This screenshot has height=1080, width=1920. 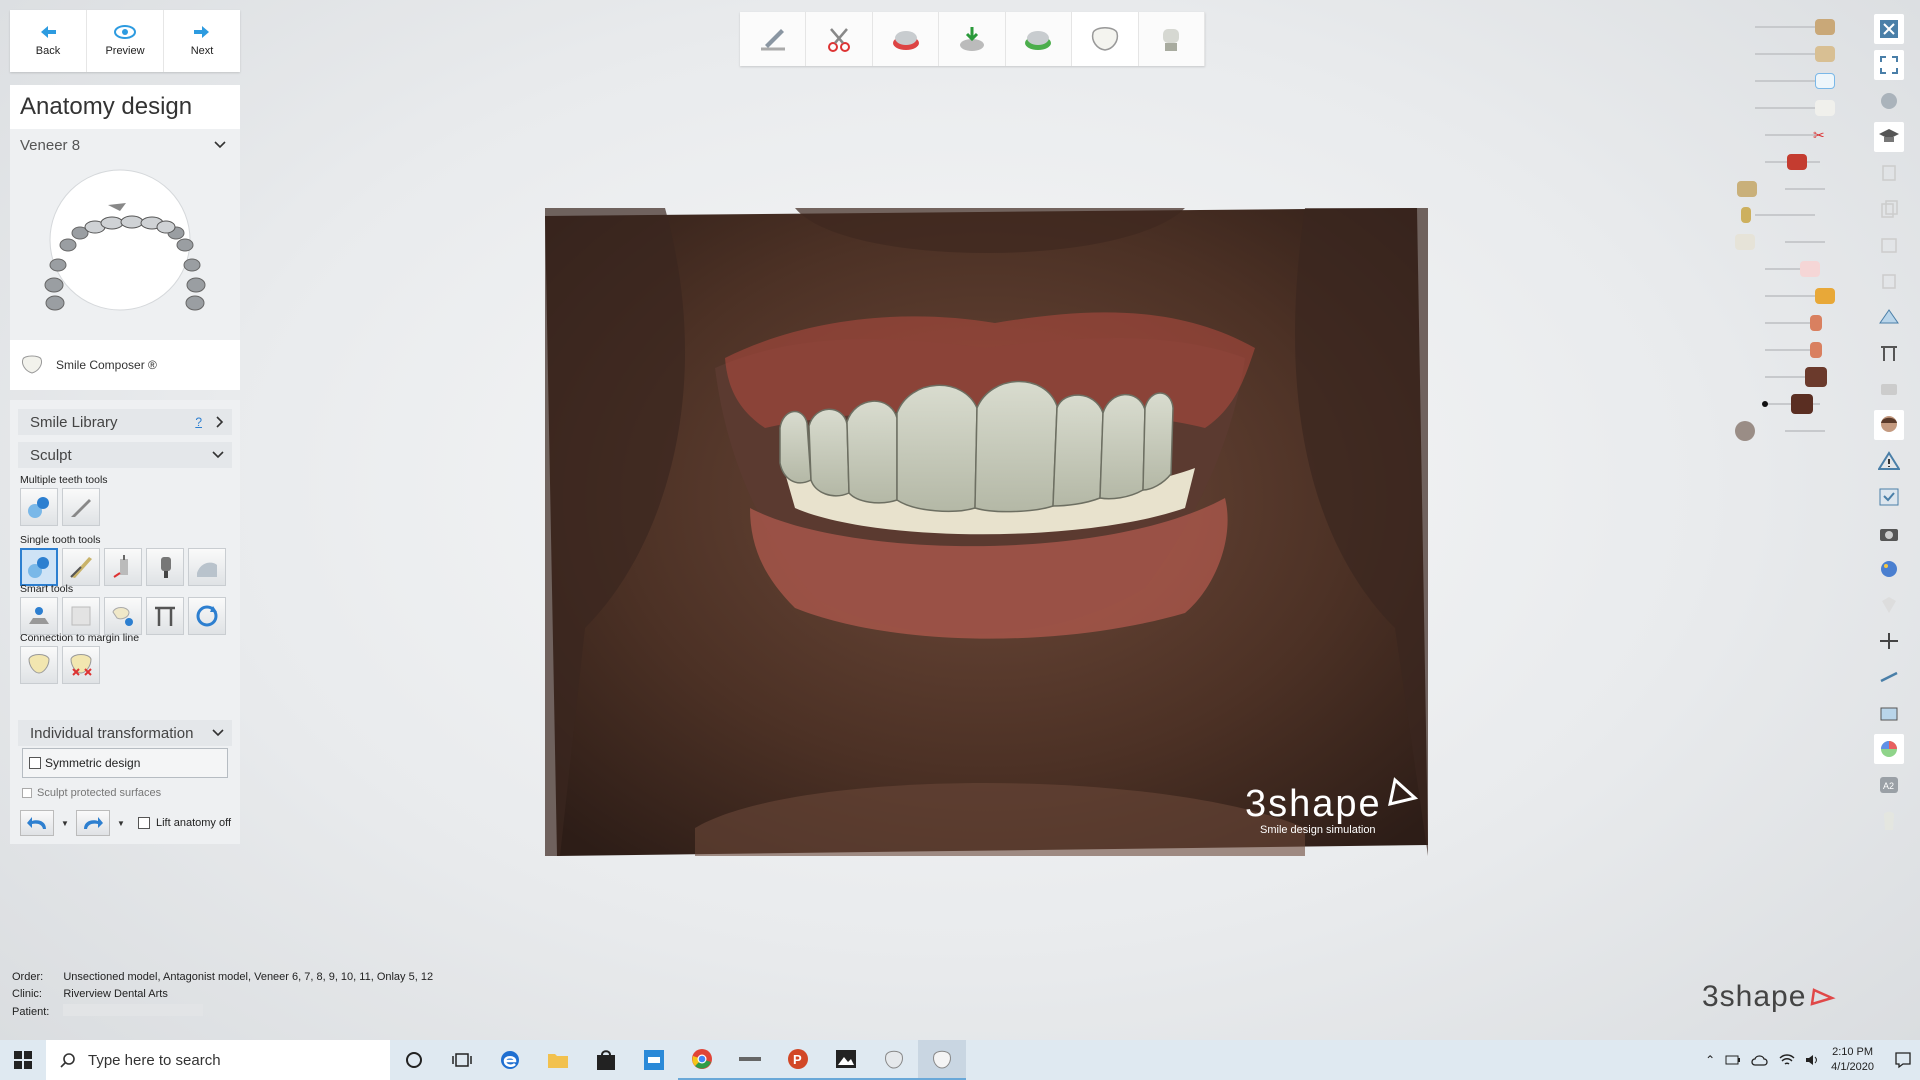 What do you see at coordinates (39, 665) in the screenshot?
I see `connect-margin-tool` at bounding box center [39, 665].